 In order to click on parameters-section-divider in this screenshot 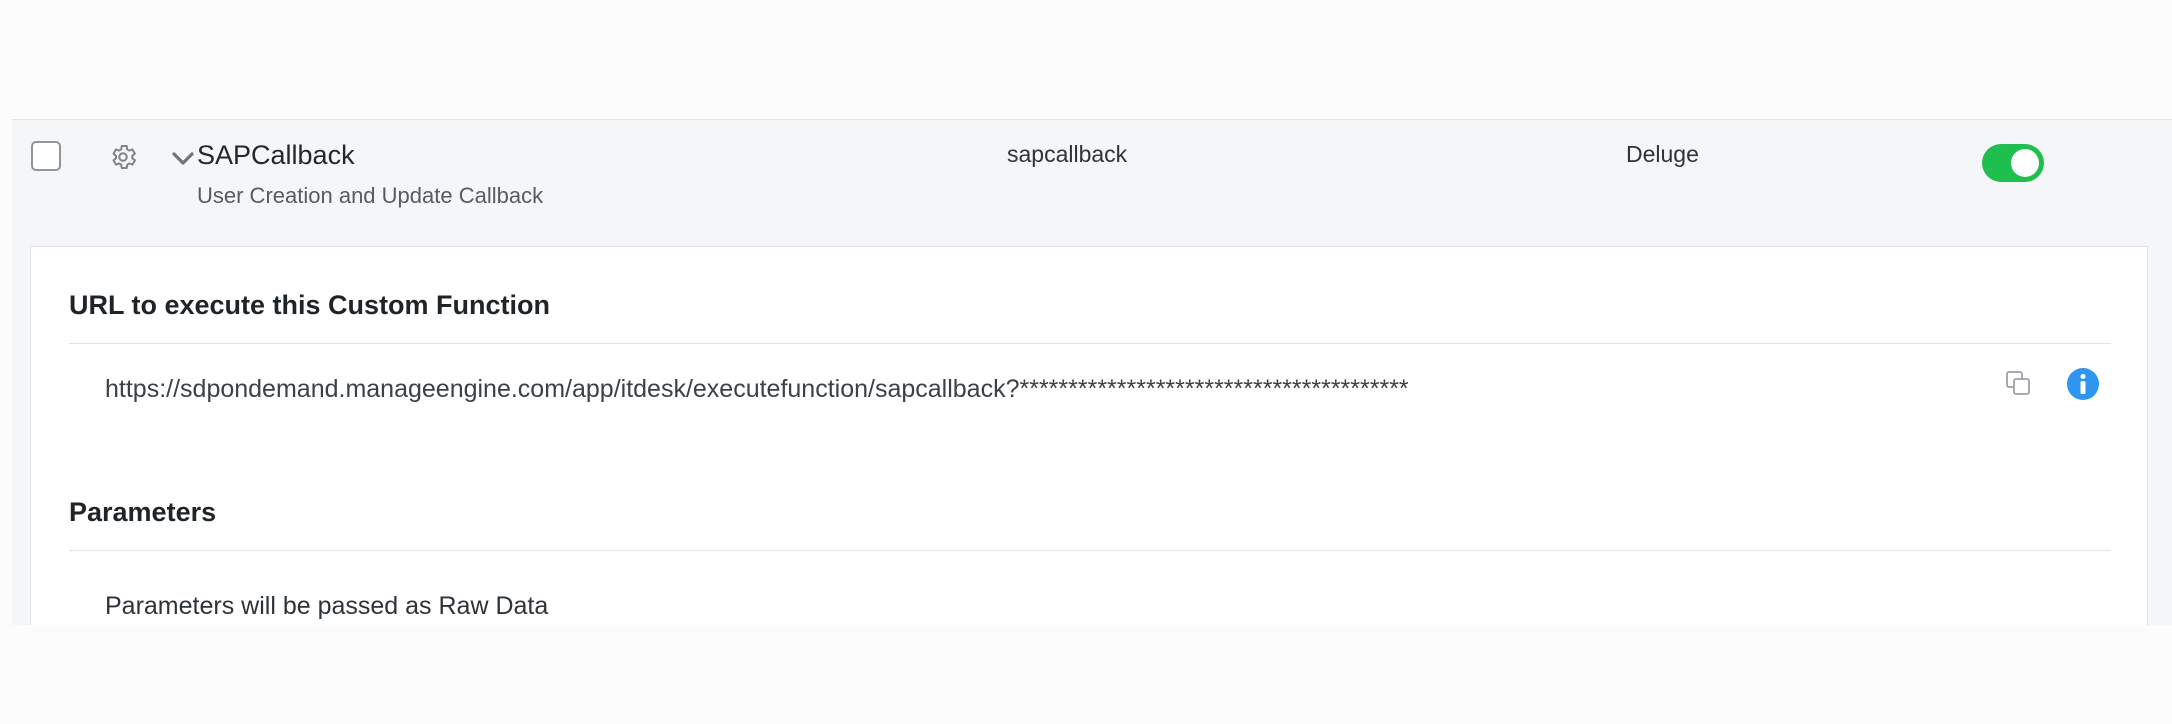, I will do `click(1090, 550)`.